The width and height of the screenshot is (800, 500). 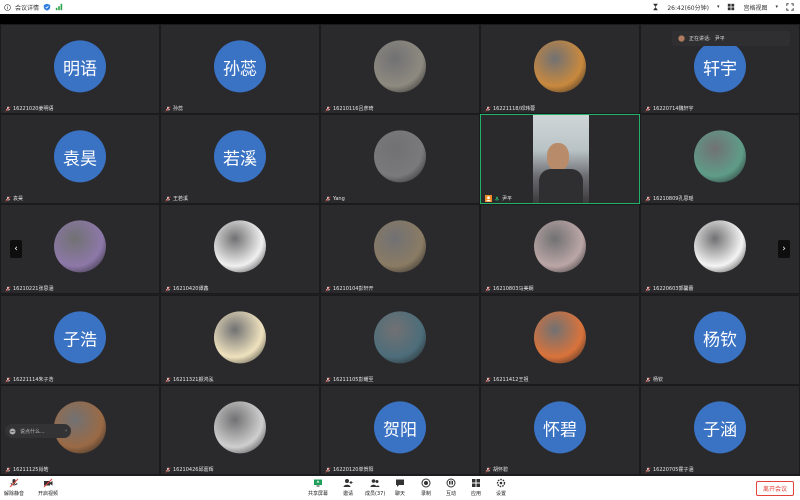 I want to click on participant-tile: 16211412王祖, so click(x=560, y=340).